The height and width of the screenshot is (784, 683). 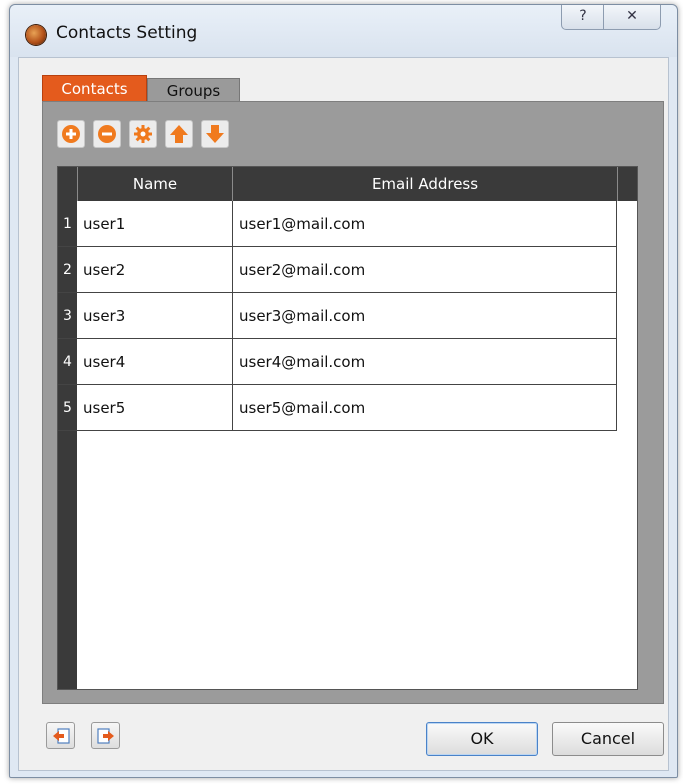 I want to click on help-icon: ?, so click(x=583, y=16).